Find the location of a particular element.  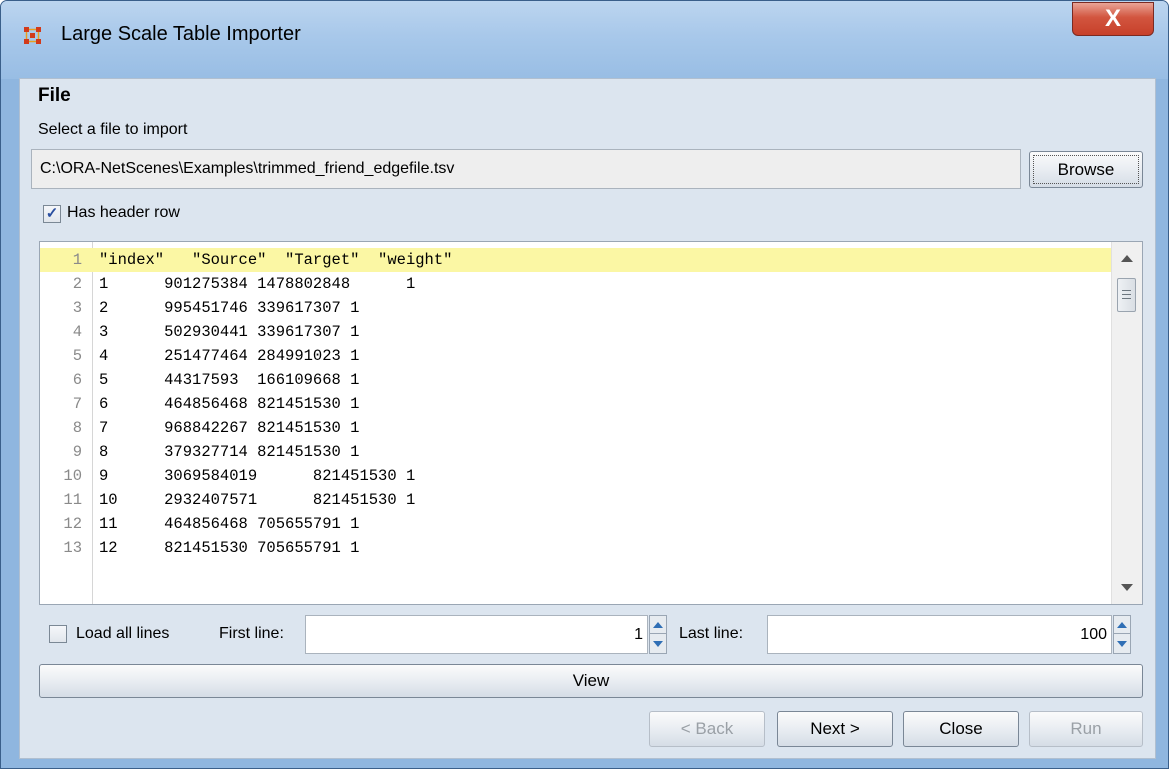

preview-line: 5 4 251477464 284991023 1 is located at coordinates (576, 356).